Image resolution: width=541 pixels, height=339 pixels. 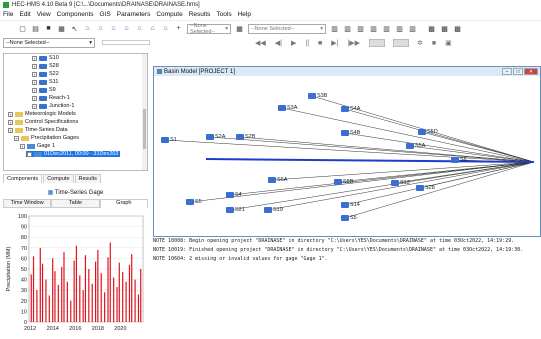 I want to click on minimize-button: –, so click(x=507, y=71).